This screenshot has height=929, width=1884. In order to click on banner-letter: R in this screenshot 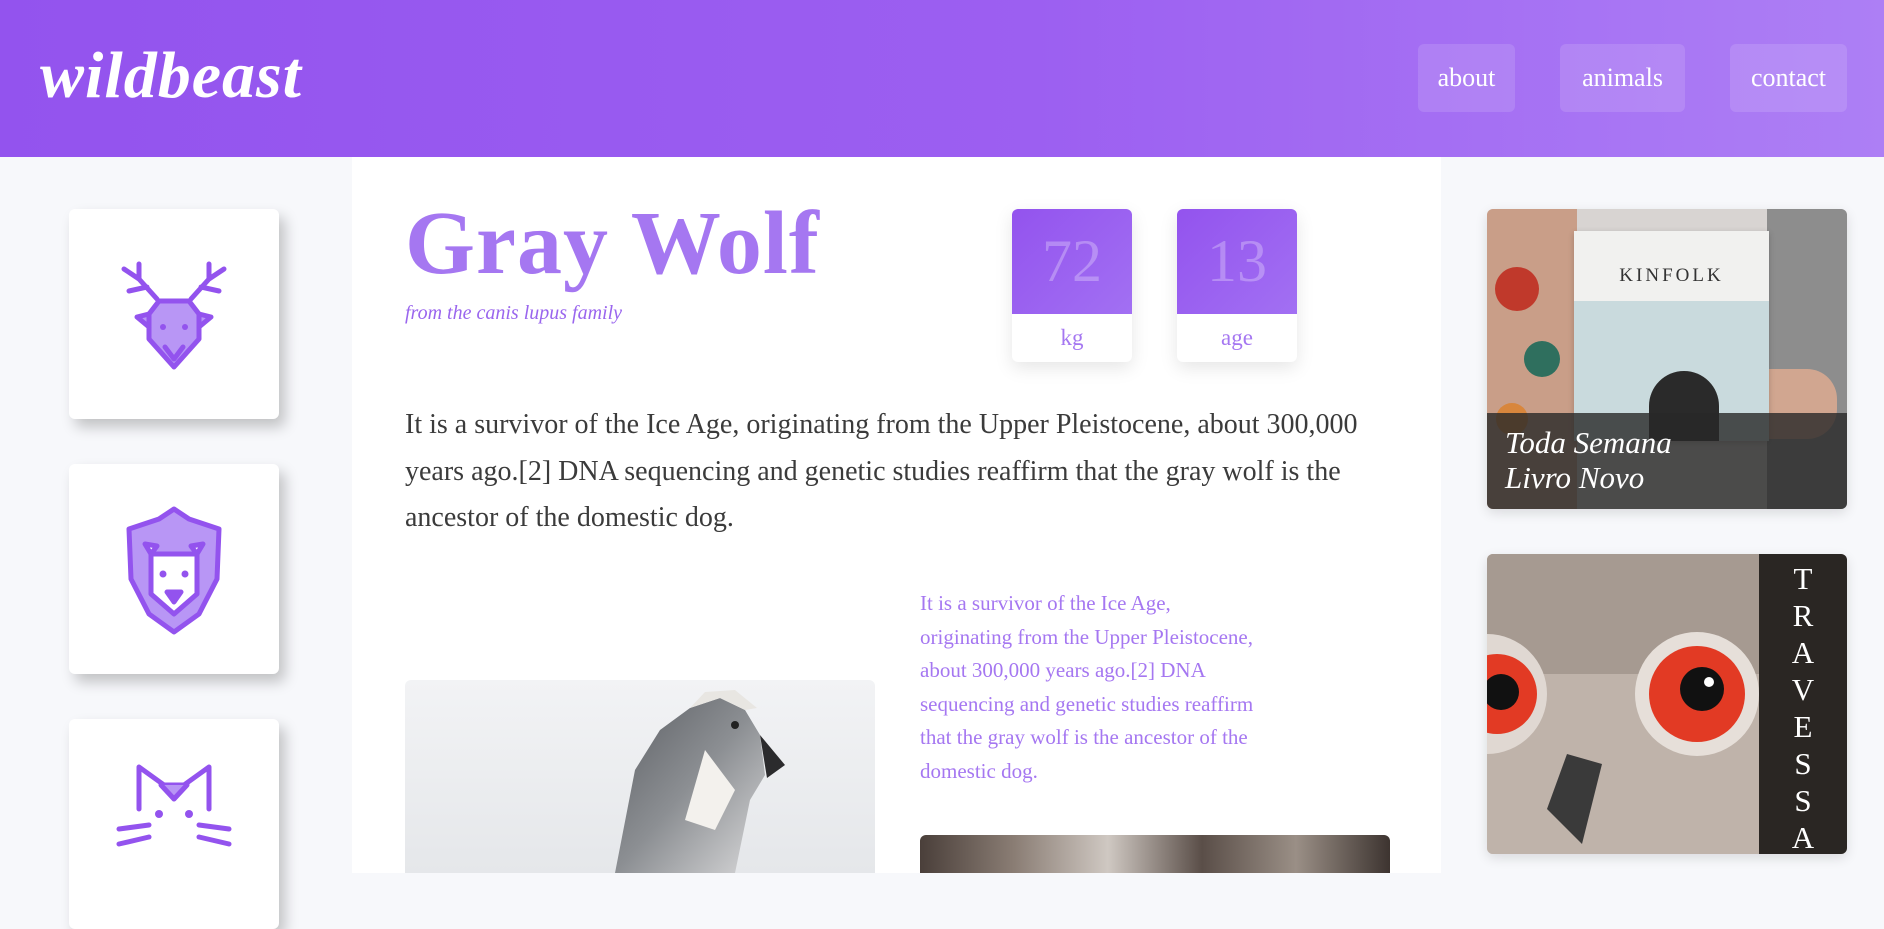, I will do `click(1803, 615)`.